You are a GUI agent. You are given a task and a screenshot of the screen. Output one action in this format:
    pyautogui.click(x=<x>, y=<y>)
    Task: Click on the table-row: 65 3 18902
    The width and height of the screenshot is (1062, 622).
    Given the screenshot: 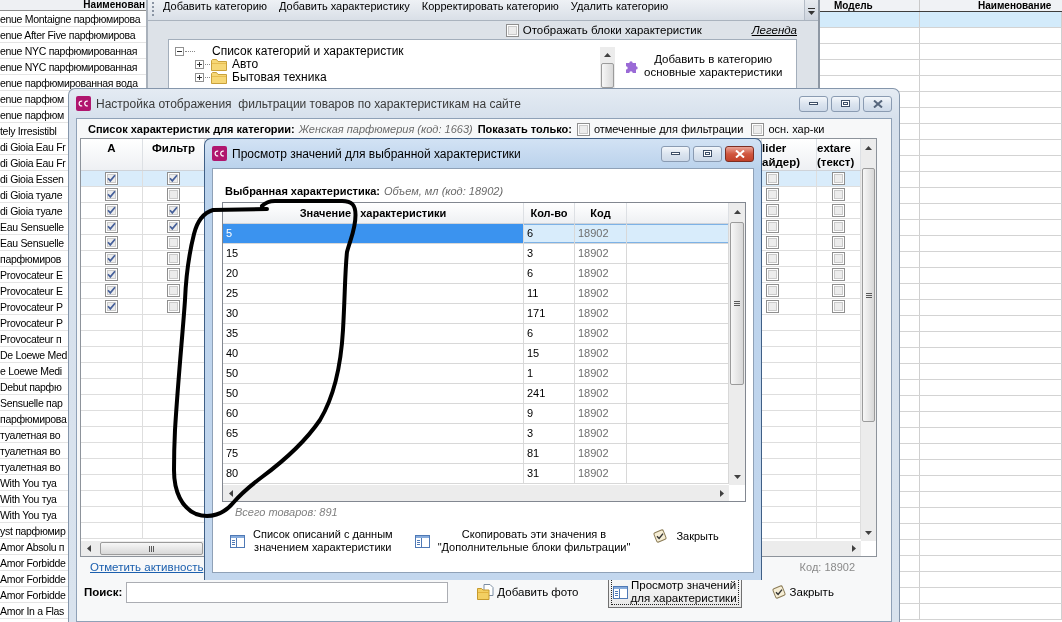 What is the action you would take?
    pyautogui.click(x=476, y=434)
    